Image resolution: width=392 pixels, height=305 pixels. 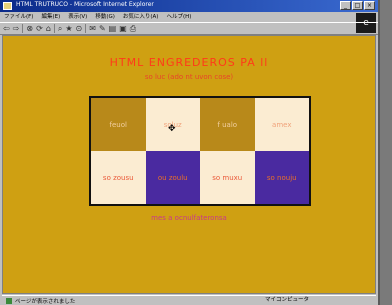 What do you see at coordinates (9, 300) in the screenshot?
I see `page-done-icon` at bounding box center [9, 300].